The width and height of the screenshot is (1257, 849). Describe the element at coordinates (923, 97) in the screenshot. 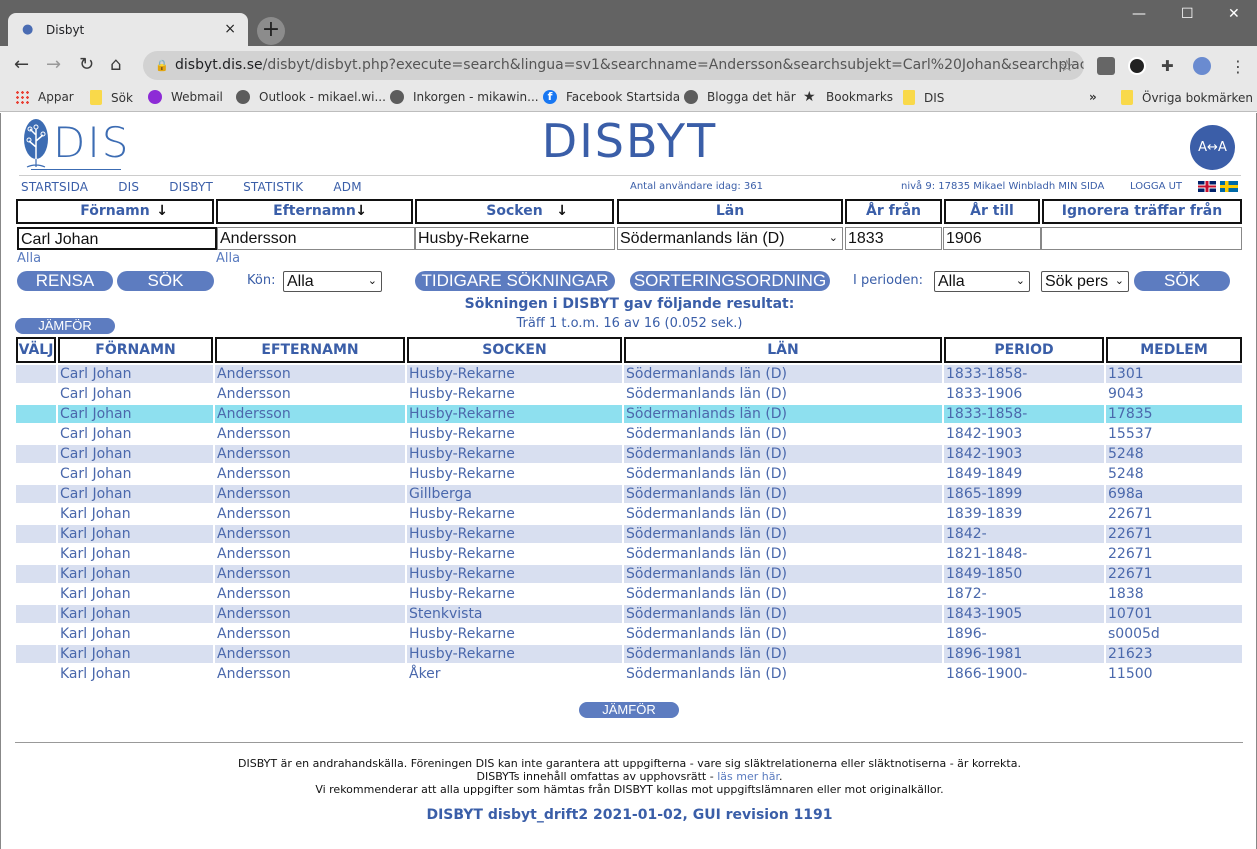

I see `bookmark-dis: DIS` at that location.